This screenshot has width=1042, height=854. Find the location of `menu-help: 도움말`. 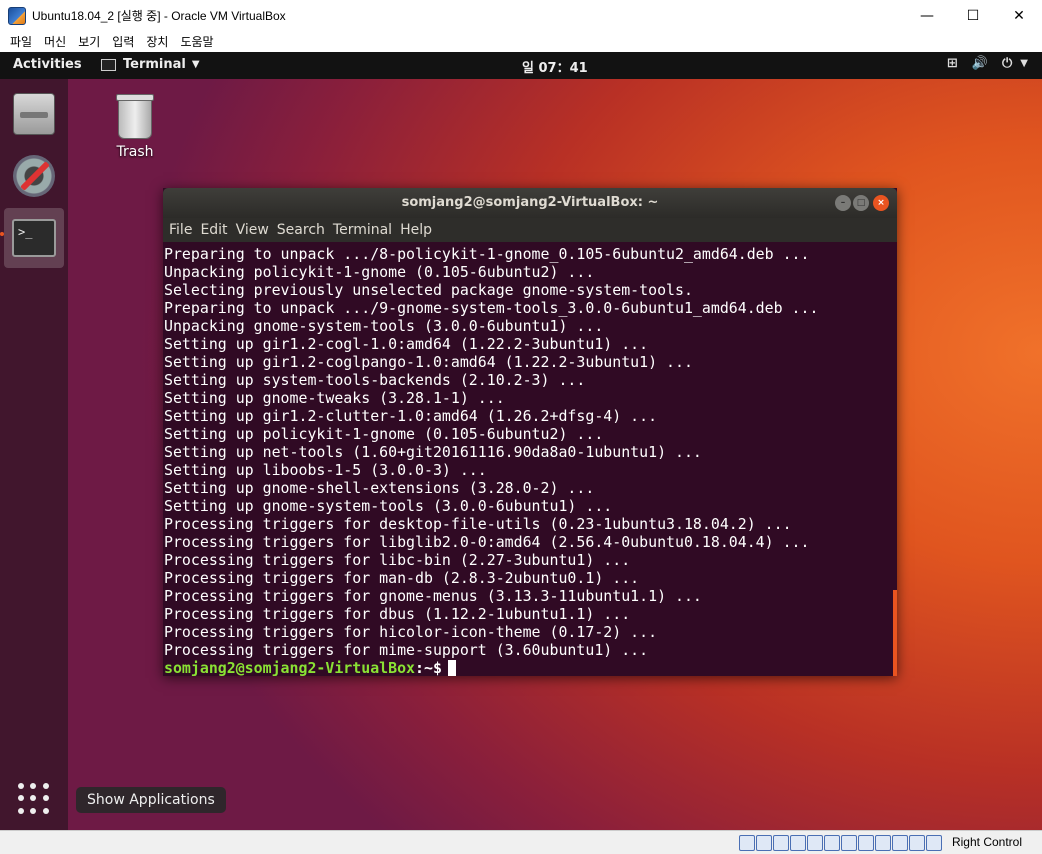

menu-help: 도움말 is located at coordinates (196, 41).